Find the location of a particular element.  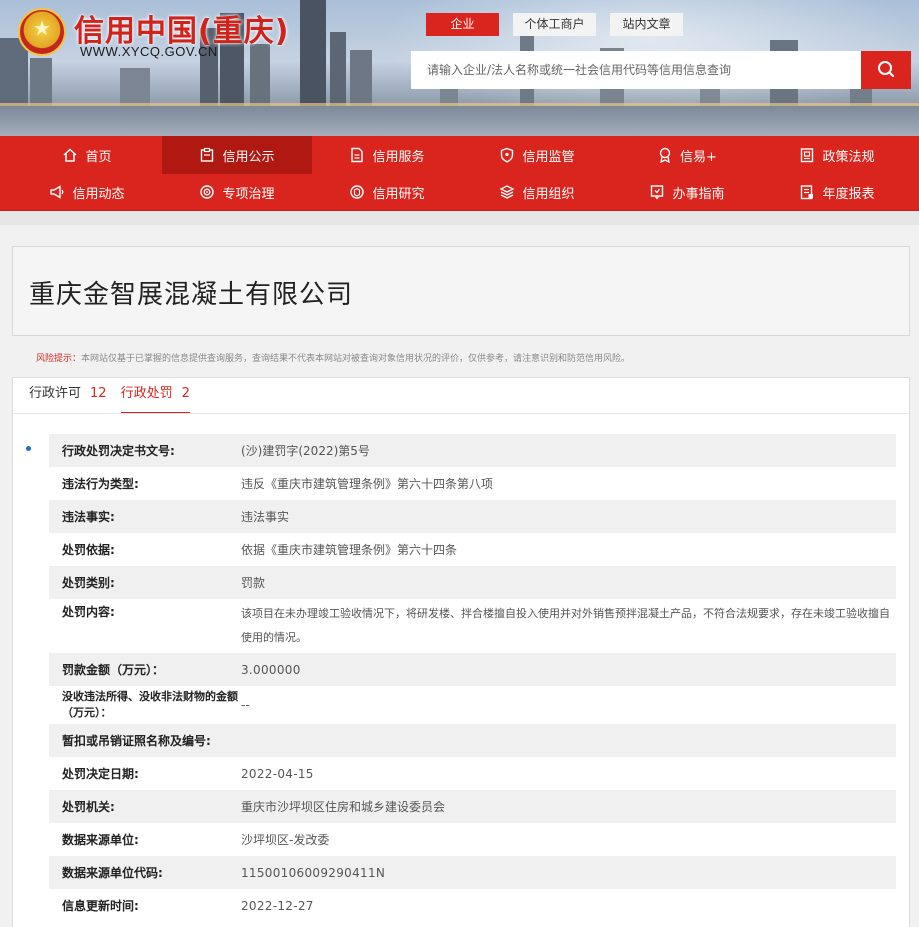

target-icon is located at coordinates (207, 192).